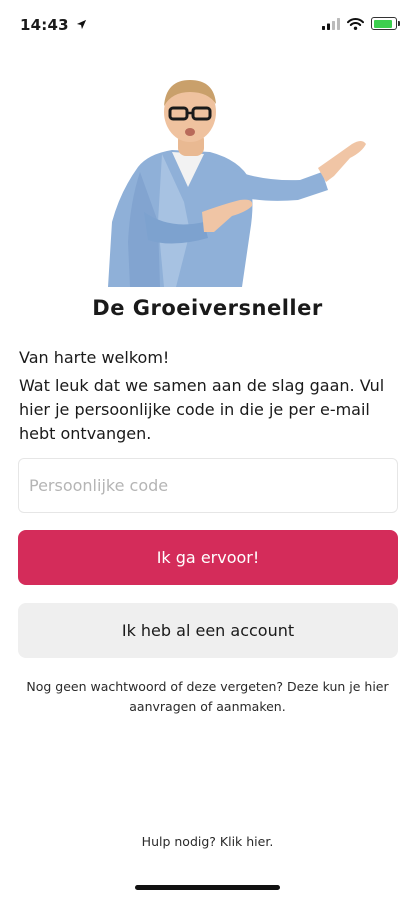 The width and height of the screenshot is (415, 900). I want to click on welcome-text: Van harte welkom!, so click(94, 357).